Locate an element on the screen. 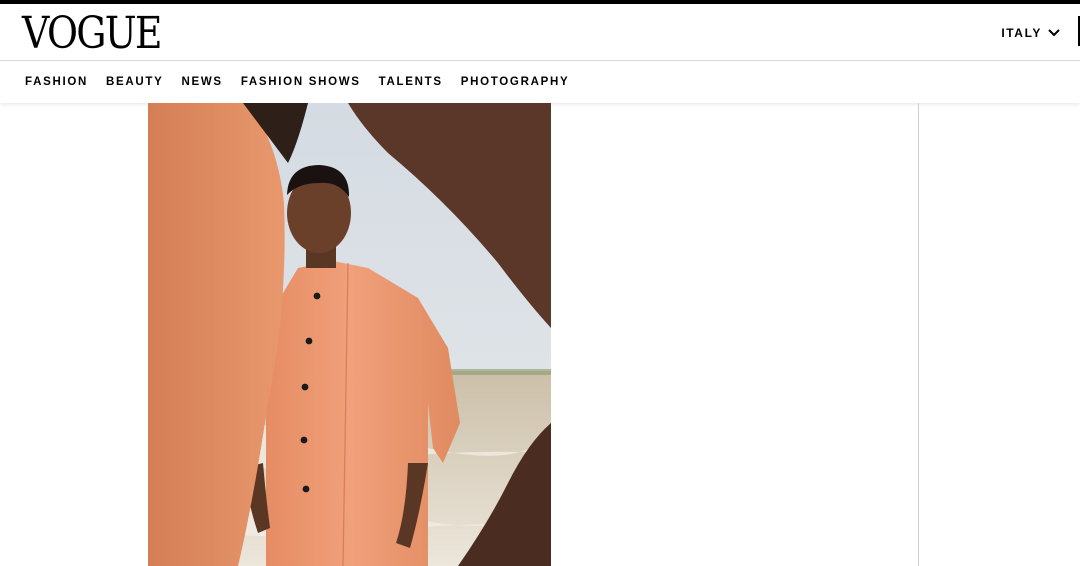 The image size is (1080, 566). edition-label: ITALY is located at coordinates (1021, 33).